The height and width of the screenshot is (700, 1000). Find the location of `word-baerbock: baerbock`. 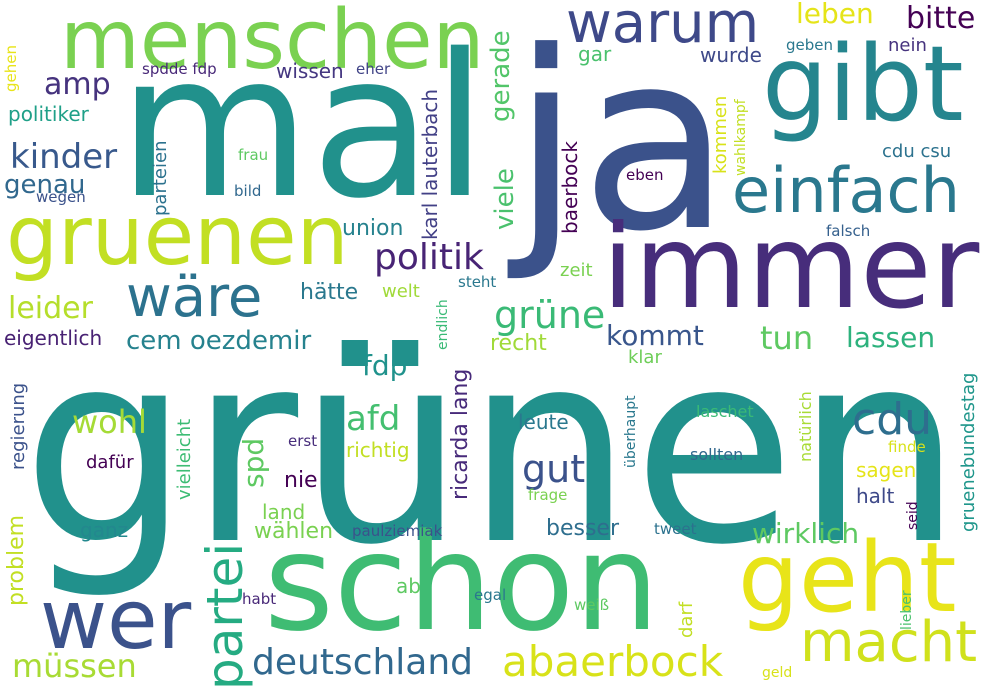

word-baerbock: baerbock is located at coordinates (570, 187).